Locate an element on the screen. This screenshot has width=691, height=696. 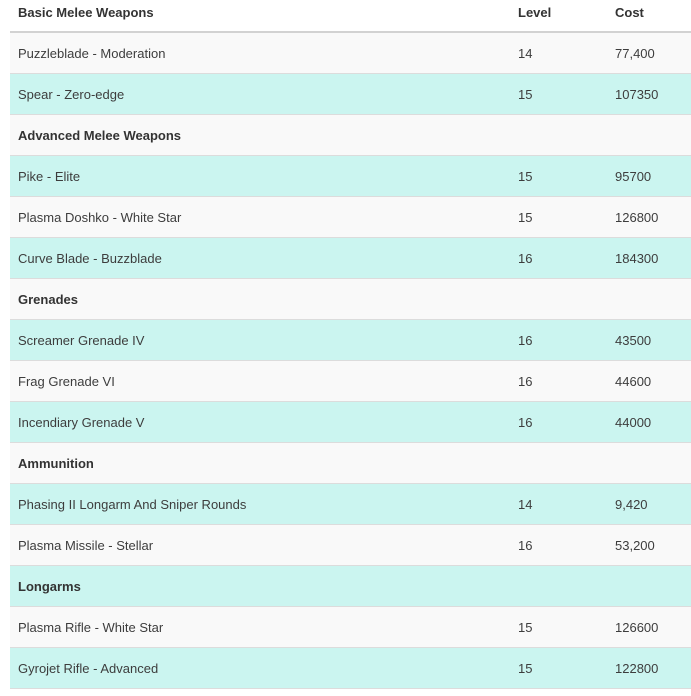
table-row: Plasma Missile - Stellar 16 53,200 is located at coordinates (350, 545).